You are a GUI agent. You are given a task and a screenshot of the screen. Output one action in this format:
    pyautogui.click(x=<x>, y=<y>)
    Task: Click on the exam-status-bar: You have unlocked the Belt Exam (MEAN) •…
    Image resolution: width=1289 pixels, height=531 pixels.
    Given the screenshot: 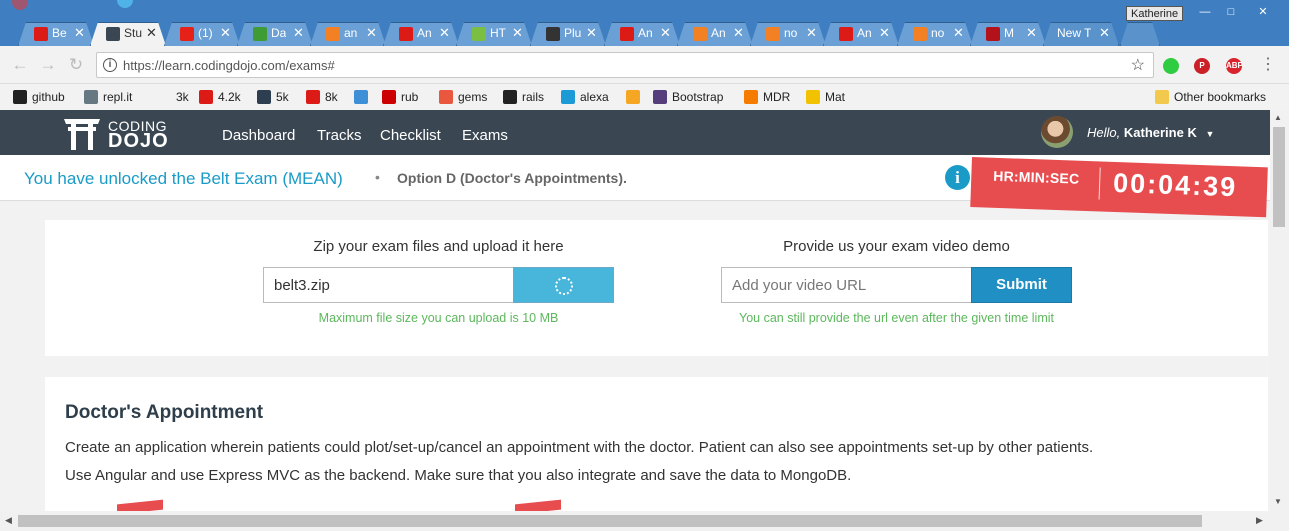 What is the action you would take?
    pyautogui.click(x=635, y=186)
    